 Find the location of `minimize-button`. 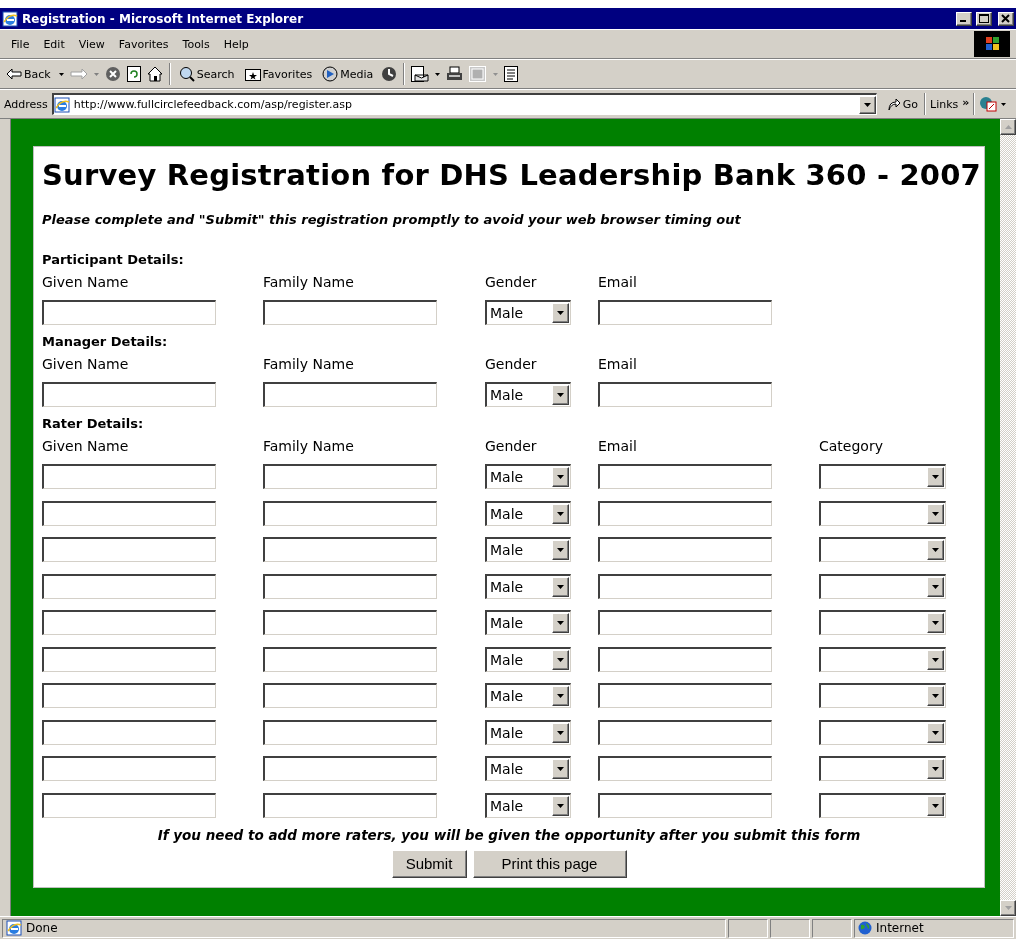

minimize-button is located at coordinates (964, 18).